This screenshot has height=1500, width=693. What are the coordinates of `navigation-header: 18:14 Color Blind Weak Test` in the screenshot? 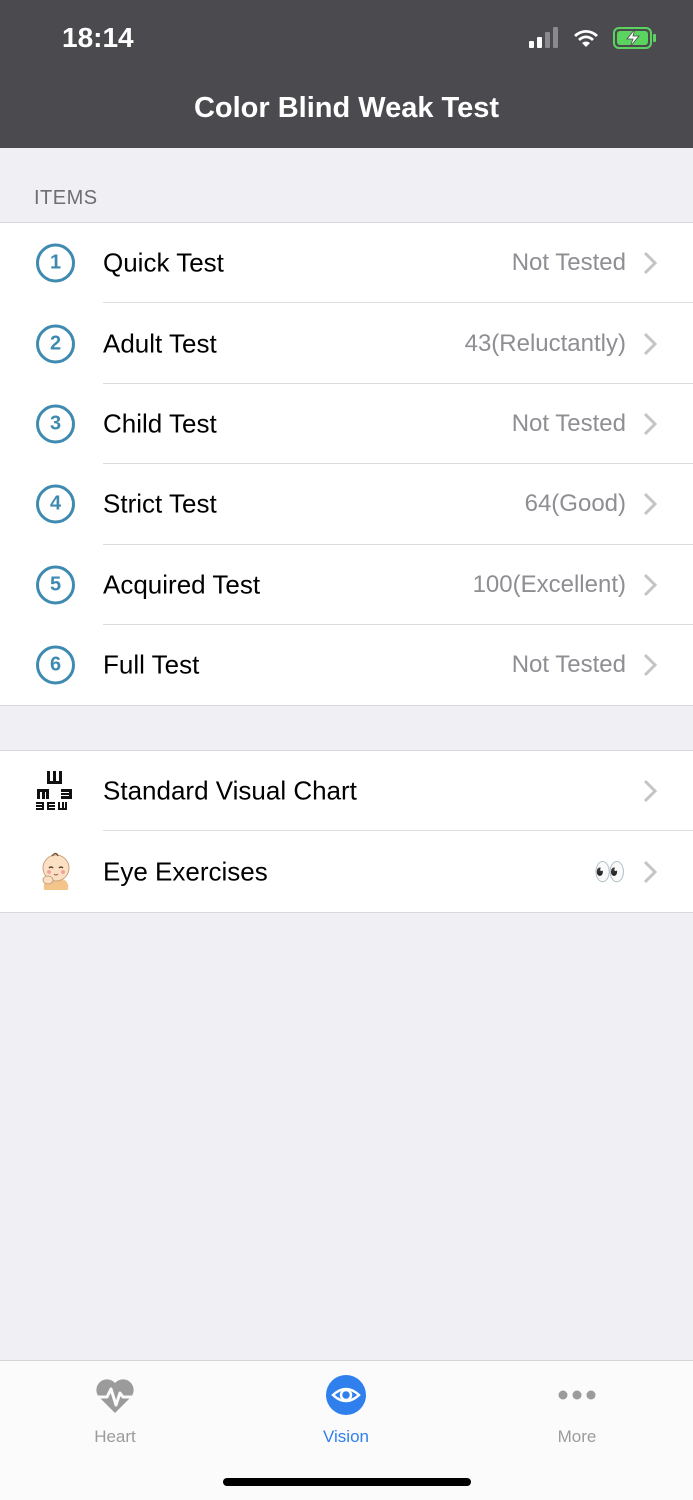 It's located at (346, 74).